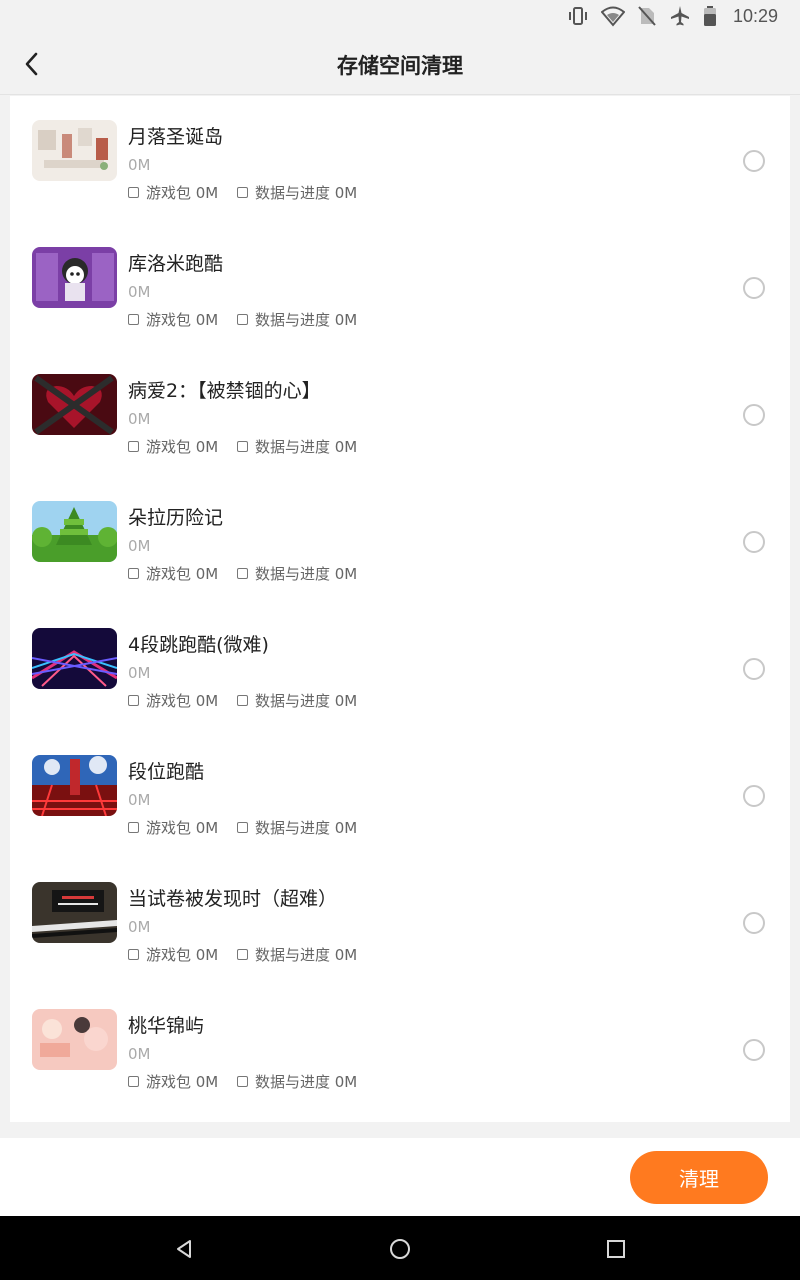 This screenshot has height=1280, width=800. I want to click on nav-back-button, so click(184, 1249).